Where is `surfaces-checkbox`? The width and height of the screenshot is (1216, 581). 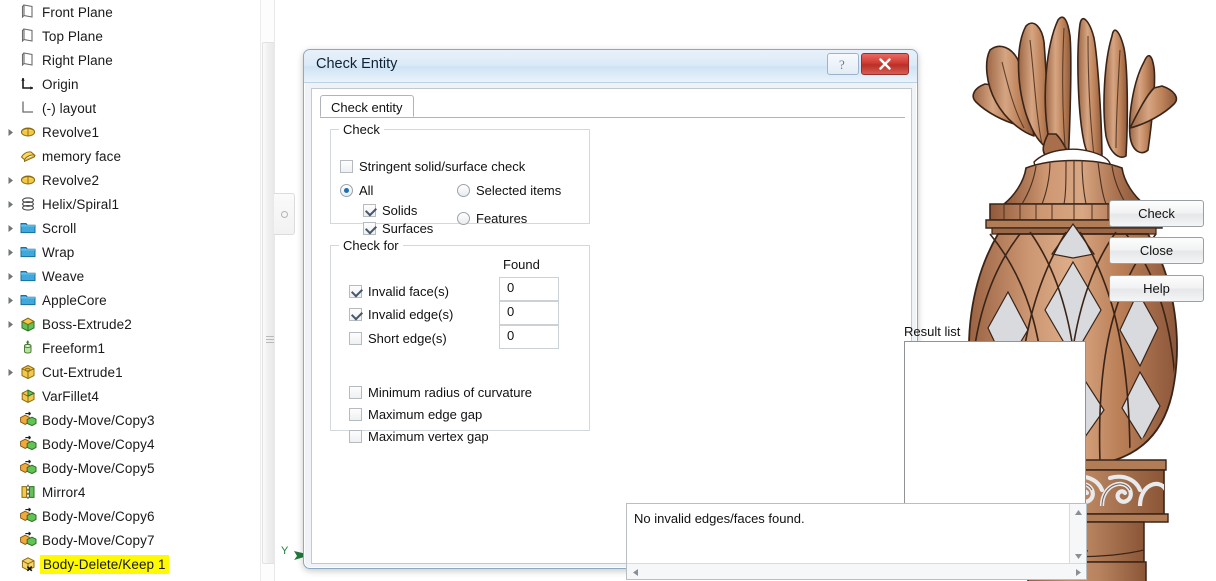 surfaces-checkbox is located at coordinates (369, 228).